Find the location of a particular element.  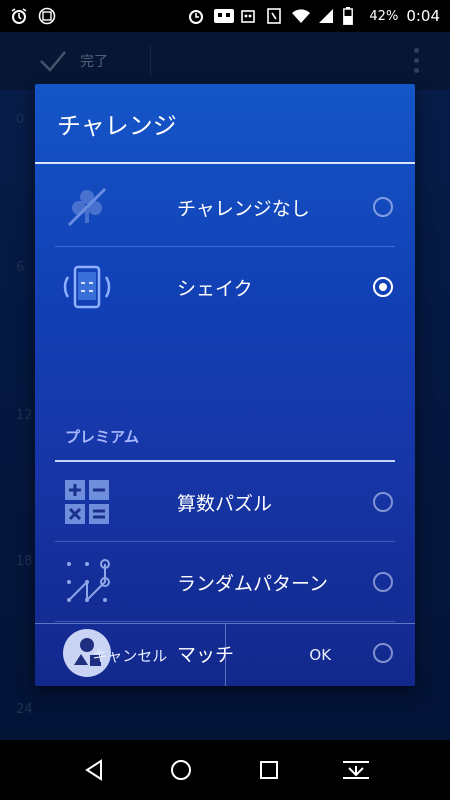

option-label: チャレンジなし is located at coordinates (243, 208).